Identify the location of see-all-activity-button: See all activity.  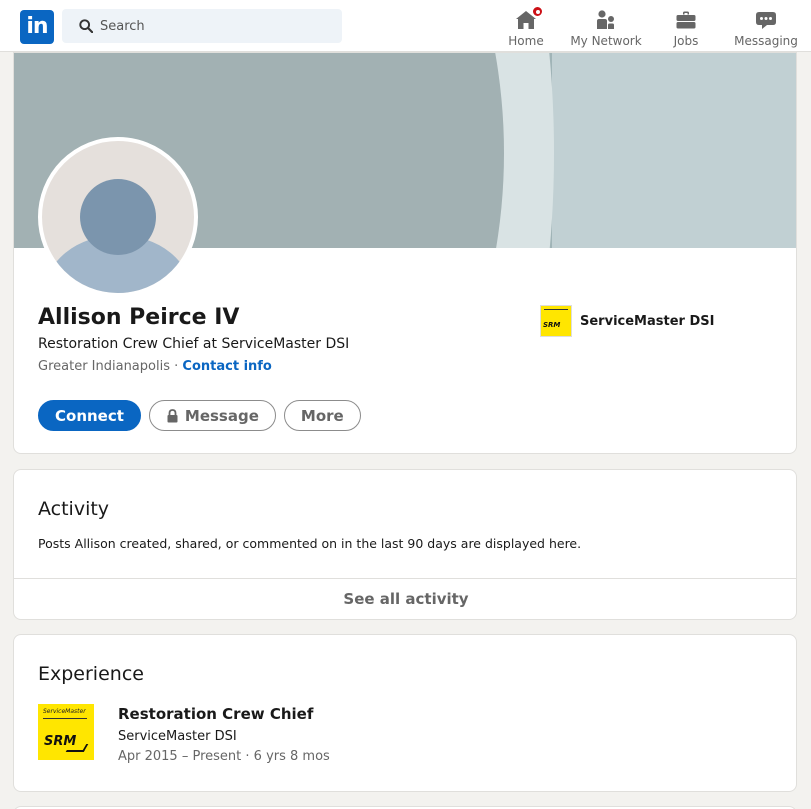
(405, 598).